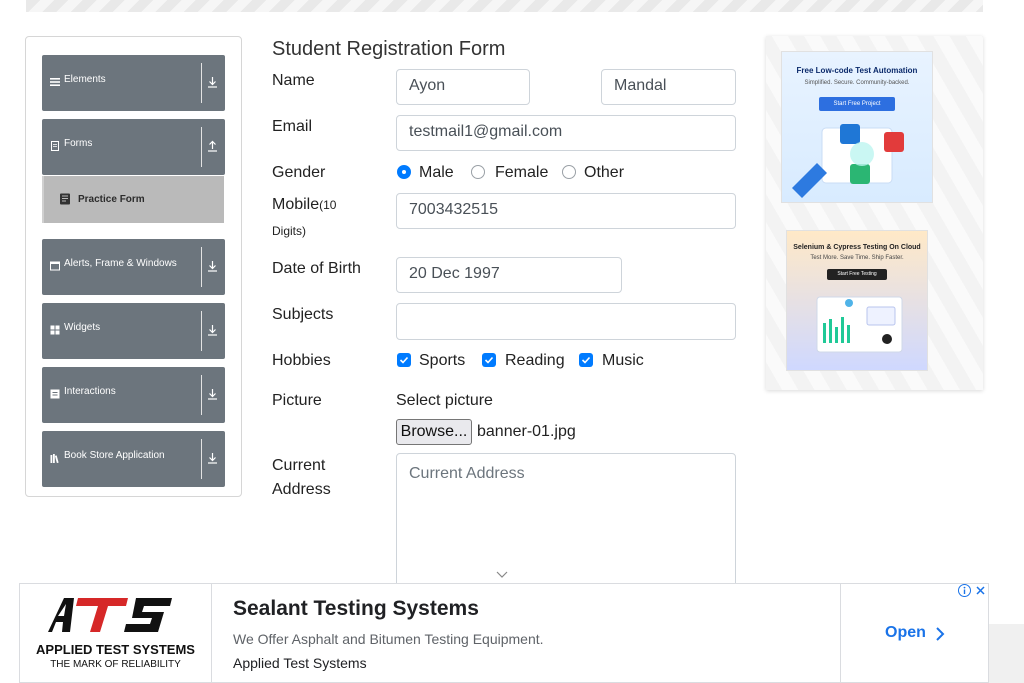 This screenshot has height=683, width=1024. I want to click on ad-close-icon, so click(980, 590).